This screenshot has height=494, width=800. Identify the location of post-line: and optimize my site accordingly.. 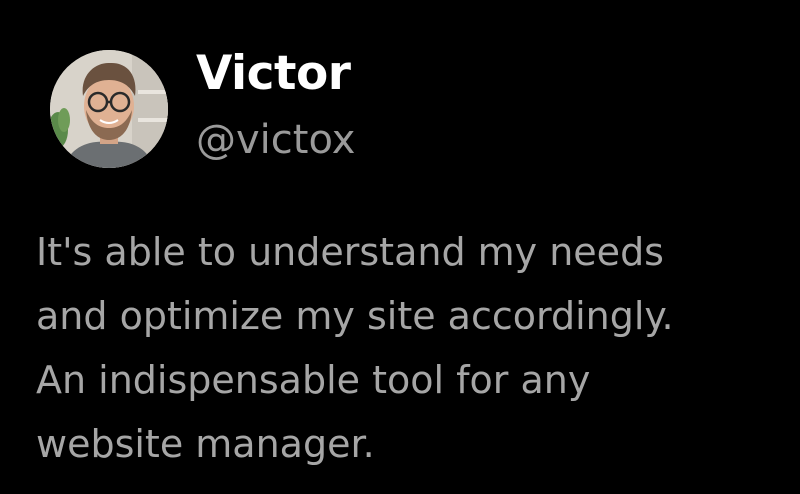
(355, 316).